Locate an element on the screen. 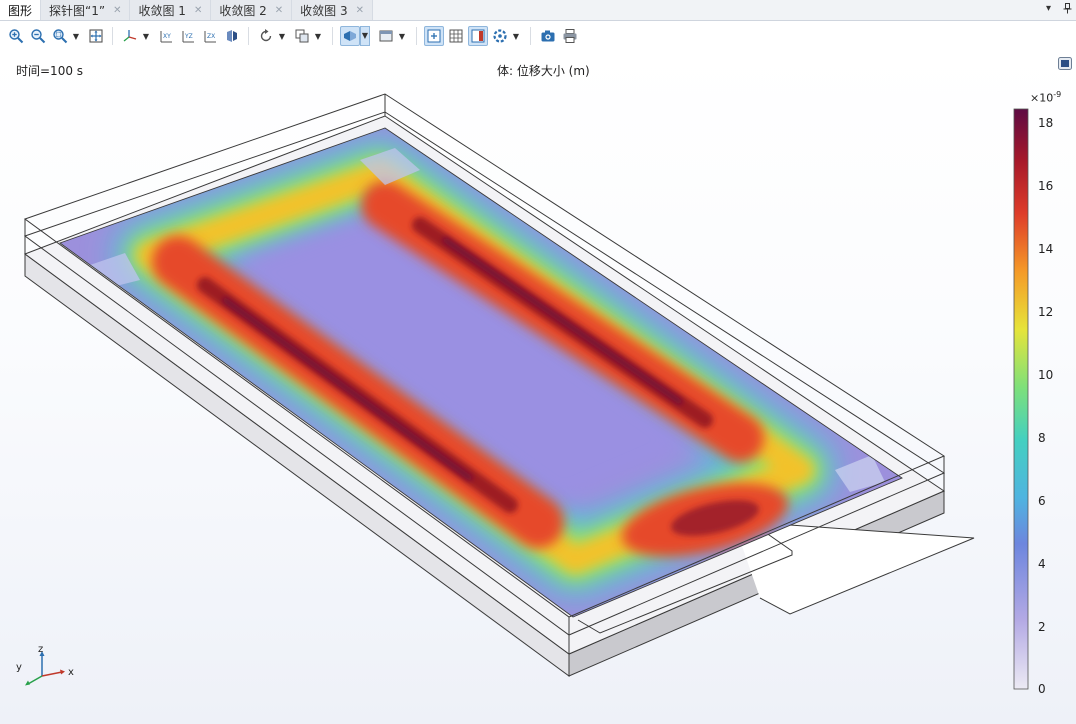 The image size is (1076, 724). tab-controls: ▾ is located at coordinates (1059, 10).